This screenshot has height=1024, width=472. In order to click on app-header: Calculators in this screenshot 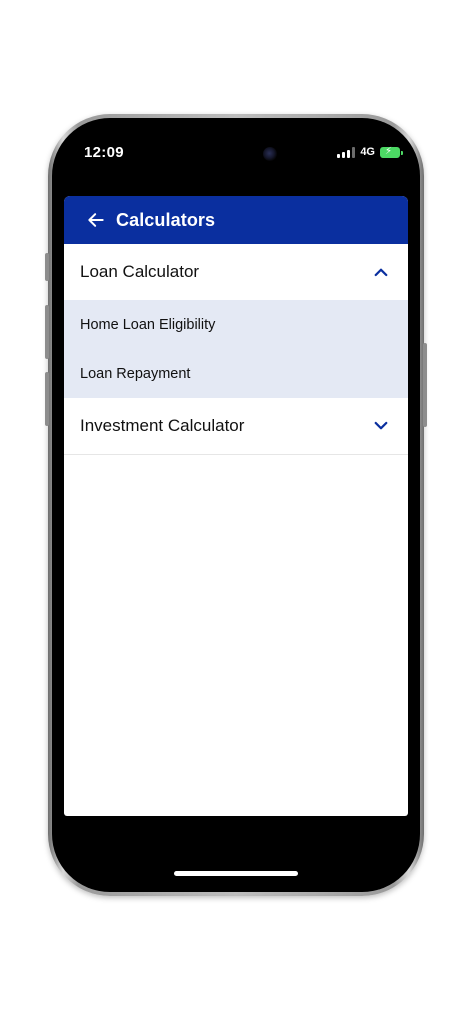, I will do `click(236, 220)`.